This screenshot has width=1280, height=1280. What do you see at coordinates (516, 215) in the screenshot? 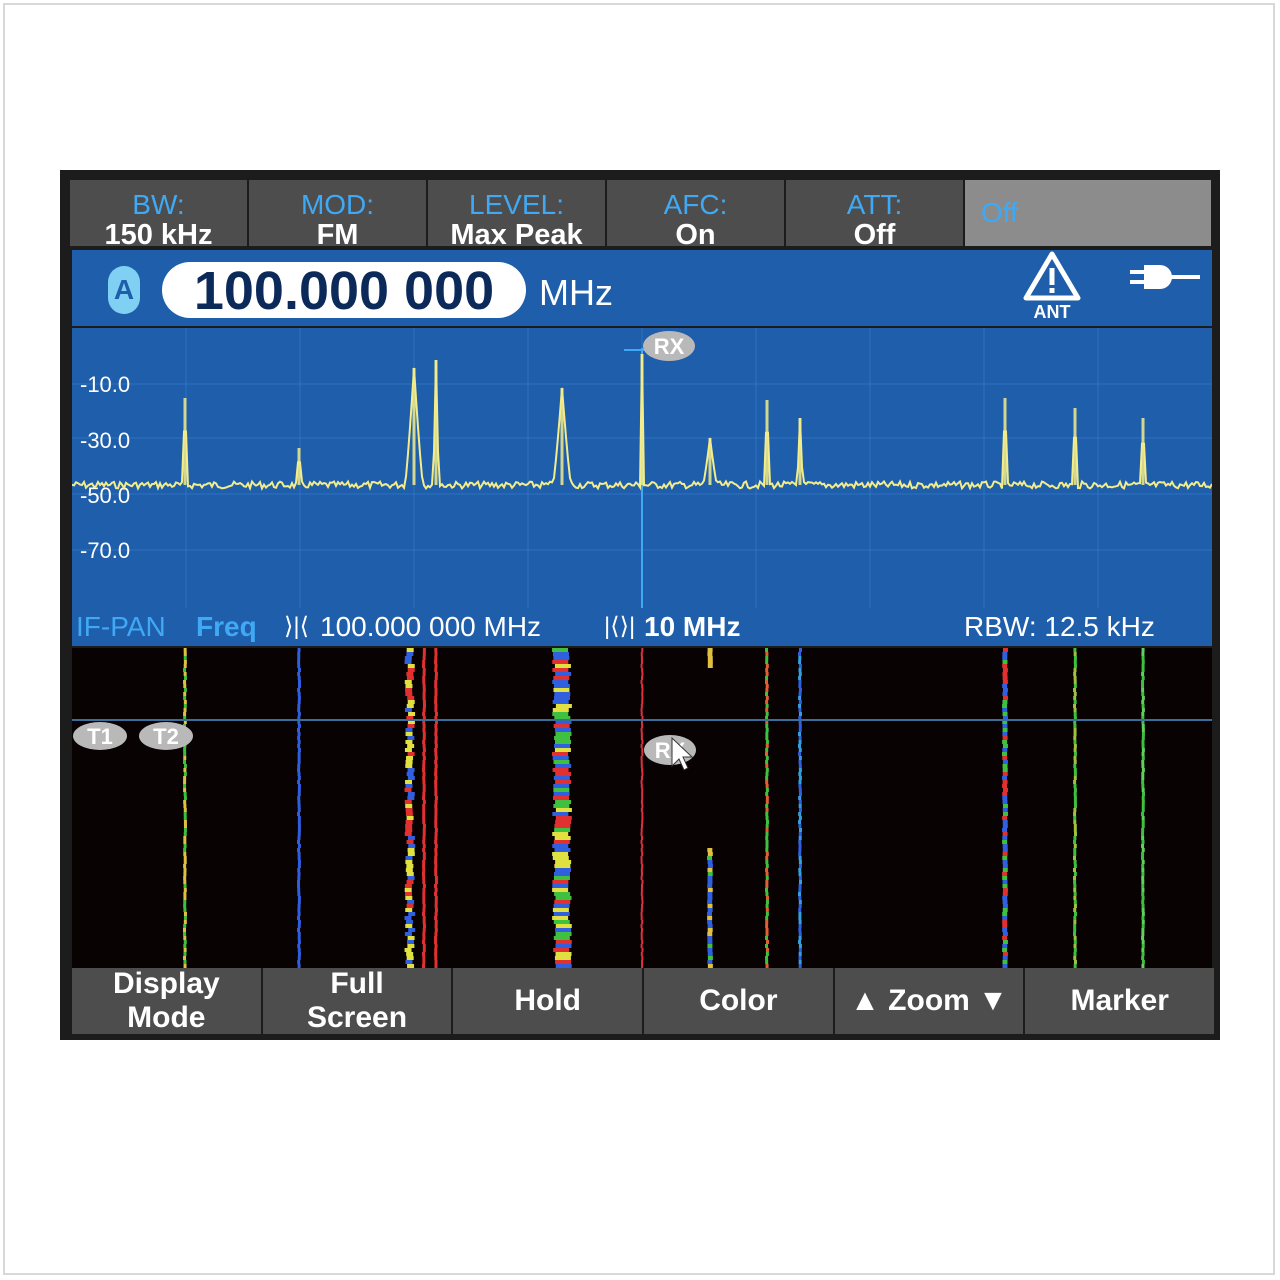
I see `level-softkey: LEVEL: Max Peak` at bounding box center [516, 215].